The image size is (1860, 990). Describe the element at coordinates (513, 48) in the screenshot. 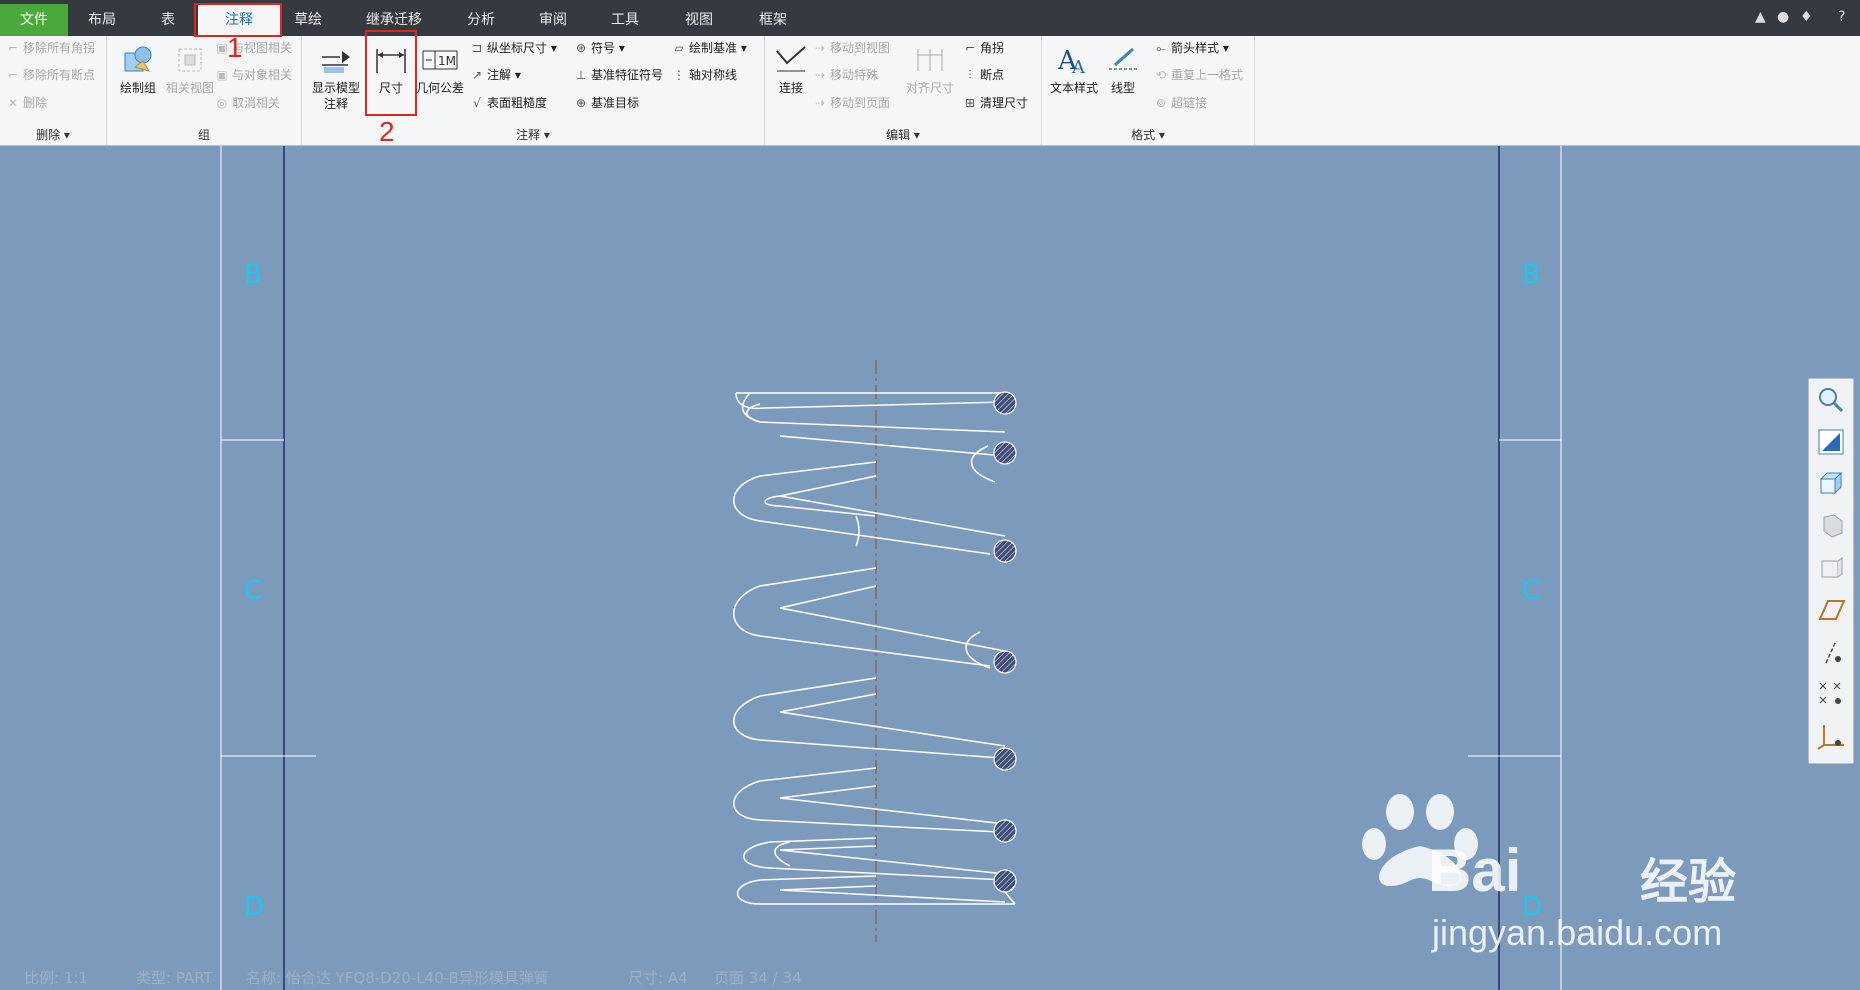

I see `ordinate-dimension-button: ⊐ 纵坐标尺寸 ▾` at that location.